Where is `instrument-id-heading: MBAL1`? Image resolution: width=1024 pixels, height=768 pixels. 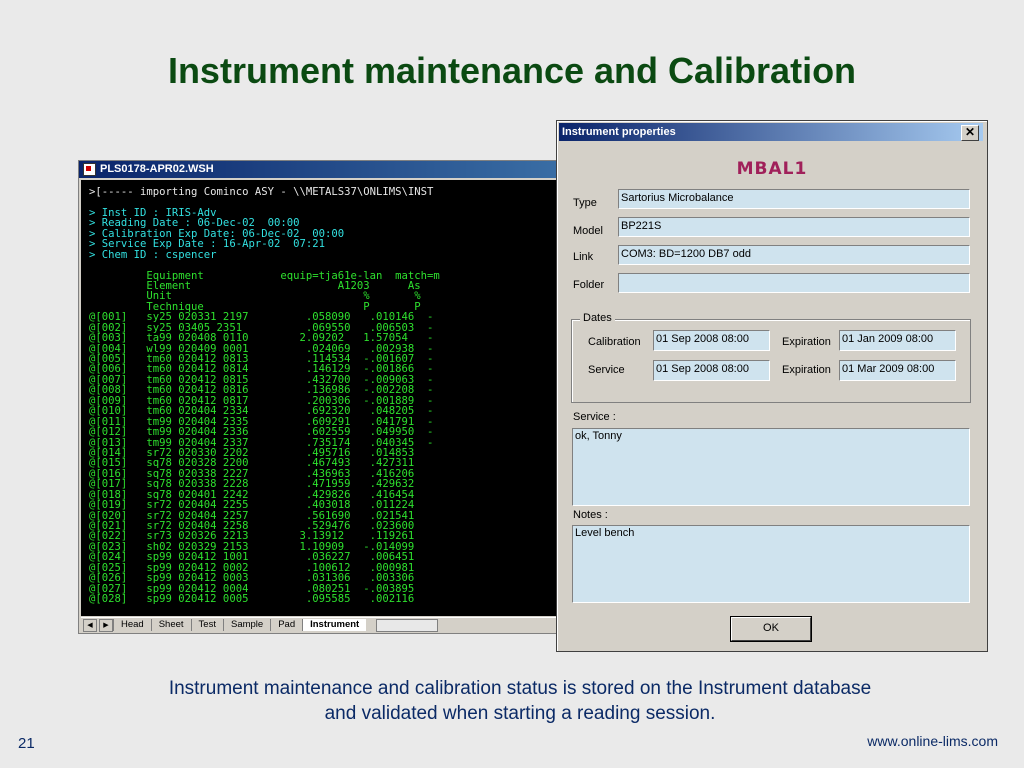 instrument-id-heading: MBAL1 is located at coordinates (772, 169).